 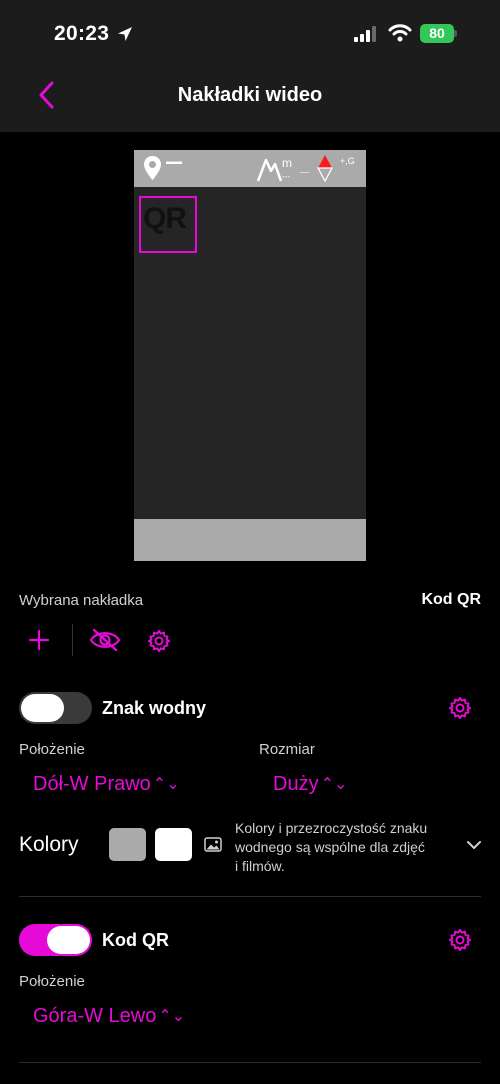 I want to click on altitude-unit: m, so click(x=287, y=163).